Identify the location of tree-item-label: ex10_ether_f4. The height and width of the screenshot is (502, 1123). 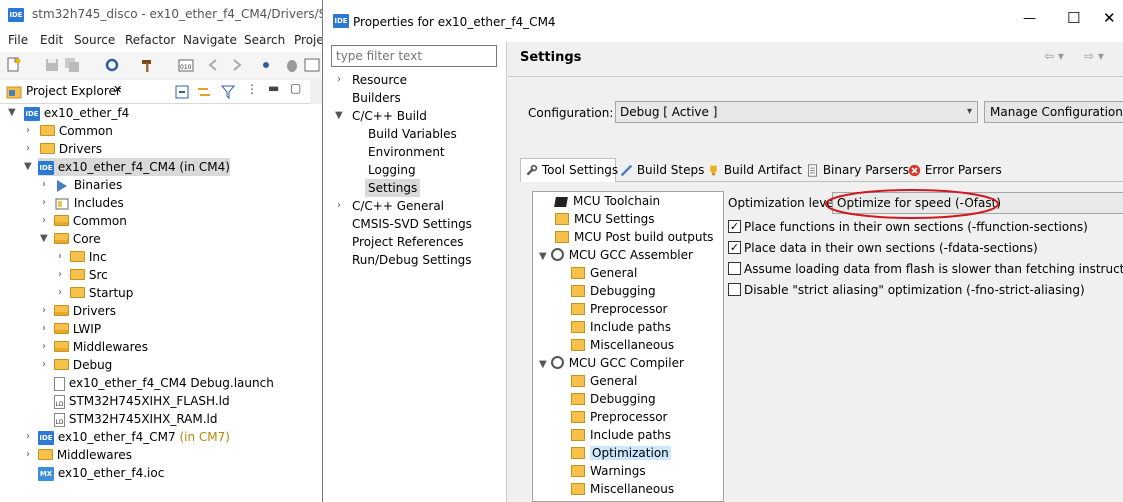
(86, 113).